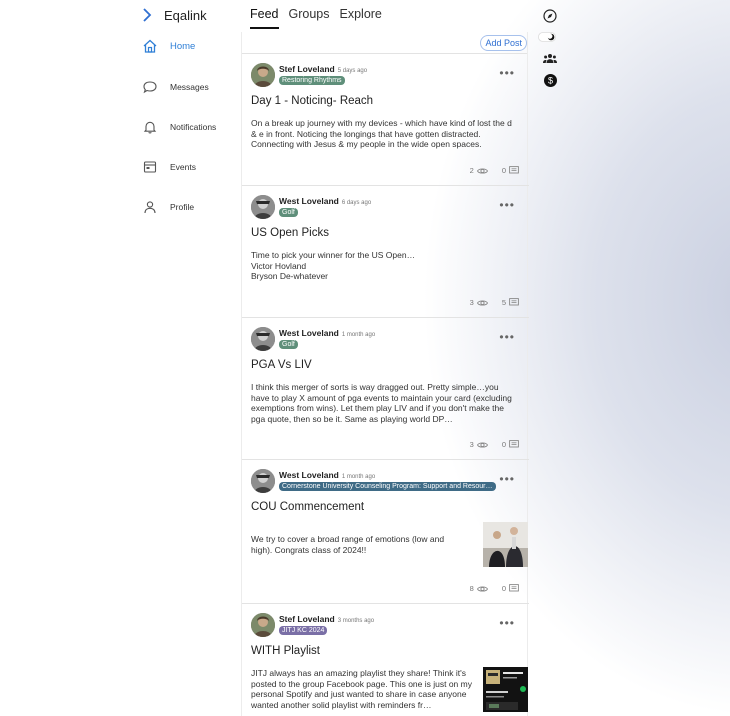  Describe the element at coordinates (503, 43) in the screenshot. I see `add-post-button: Add Post` at that location.